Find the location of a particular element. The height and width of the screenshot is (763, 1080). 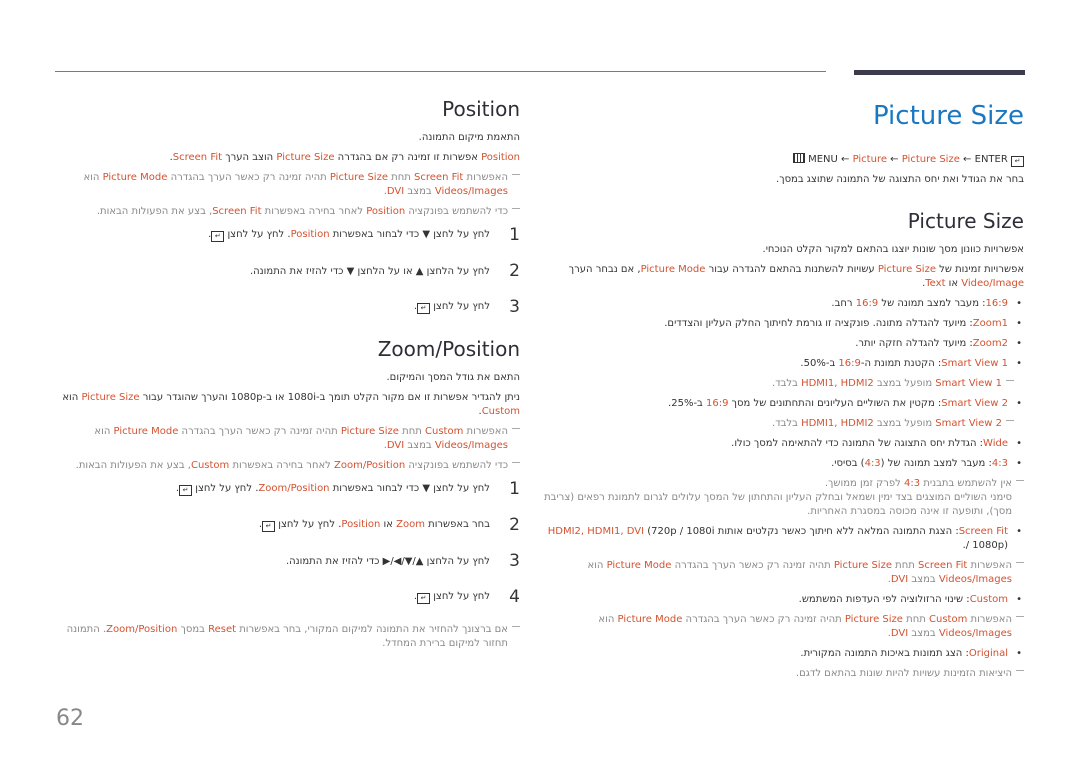

breadcrumb-picture: Picture is located at coordinates (870, 159).